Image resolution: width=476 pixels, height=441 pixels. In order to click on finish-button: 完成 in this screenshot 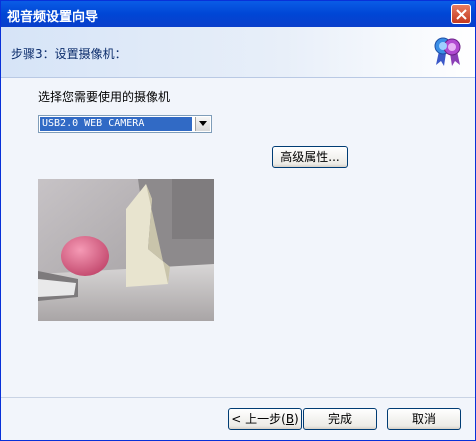, I will do `click(340, 419)`.